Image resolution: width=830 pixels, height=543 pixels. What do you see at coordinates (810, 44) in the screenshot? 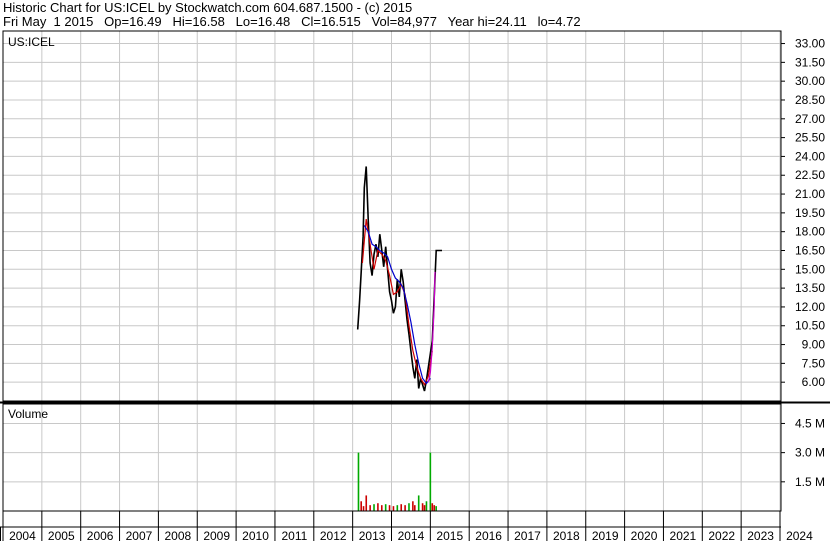
I see `price-y-tick-label: 33.00` at bounding box center [810, 44].